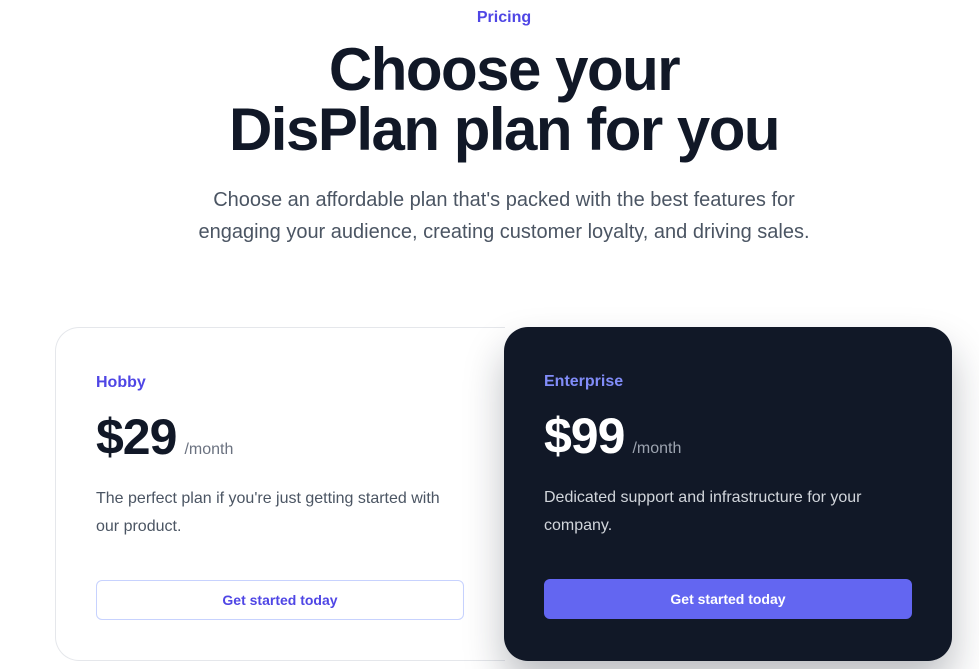 This screenshot has height=669, width=979. What do you see at coordinates (136, 437) in the screenshot?
I see `plan-price: $29` at bounding box center [136, 437].